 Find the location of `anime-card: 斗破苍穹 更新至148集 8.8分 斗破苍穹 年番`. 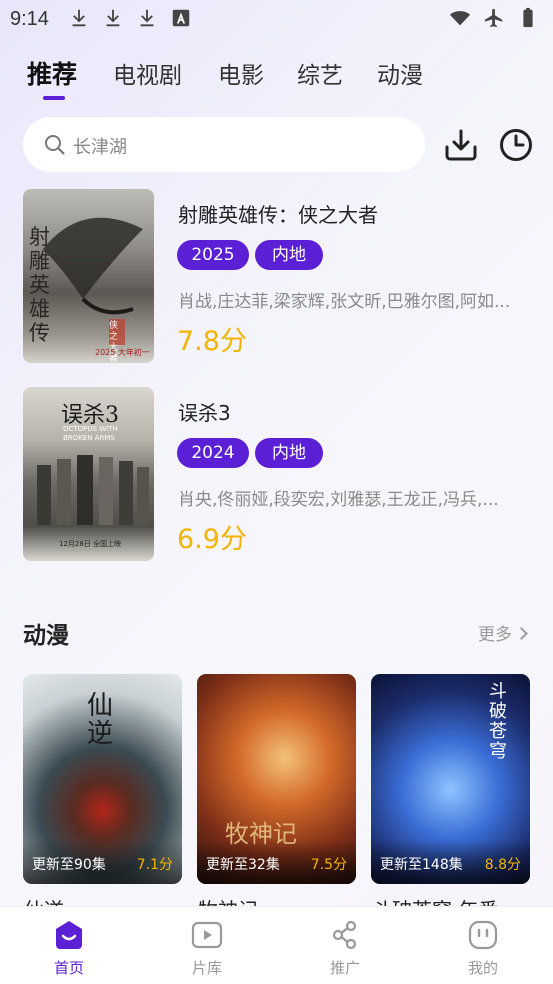

anime-card: 斗破苍穹 更新至148集 8.8分 斗破苍穹 年番 is located at coordinates (450, 792).